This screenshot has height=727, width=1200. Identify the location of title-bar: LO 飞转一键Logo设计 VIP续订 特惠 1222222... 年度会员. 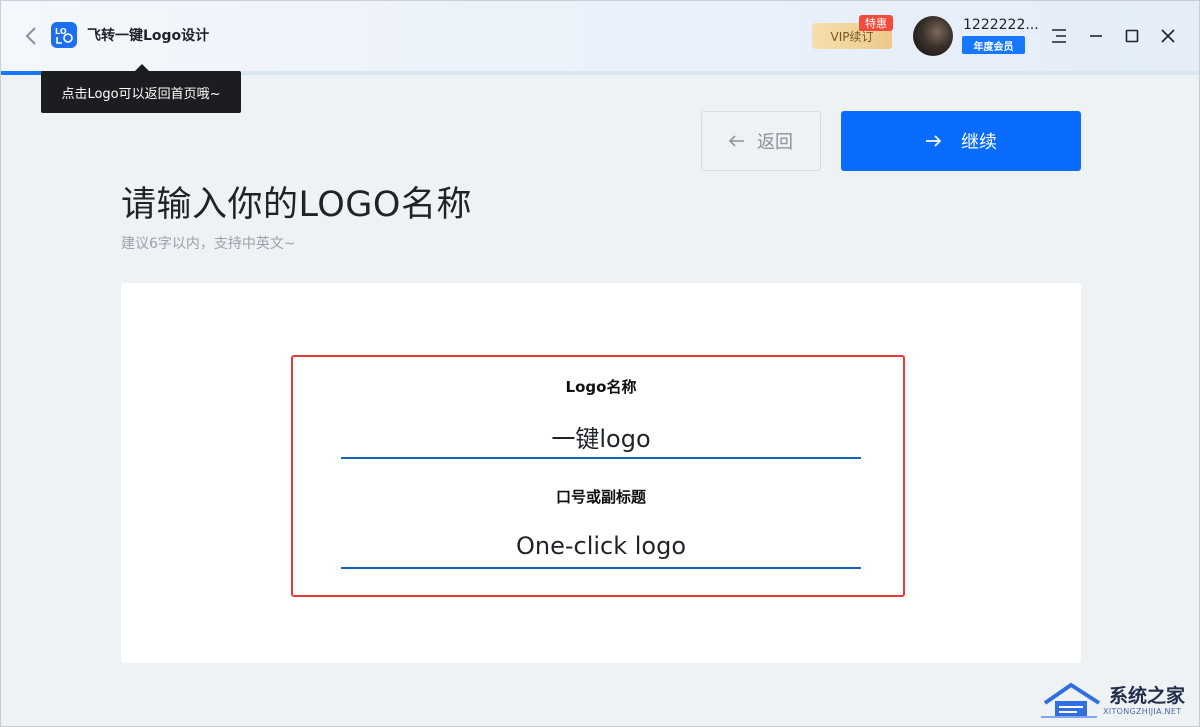
(600, 36).